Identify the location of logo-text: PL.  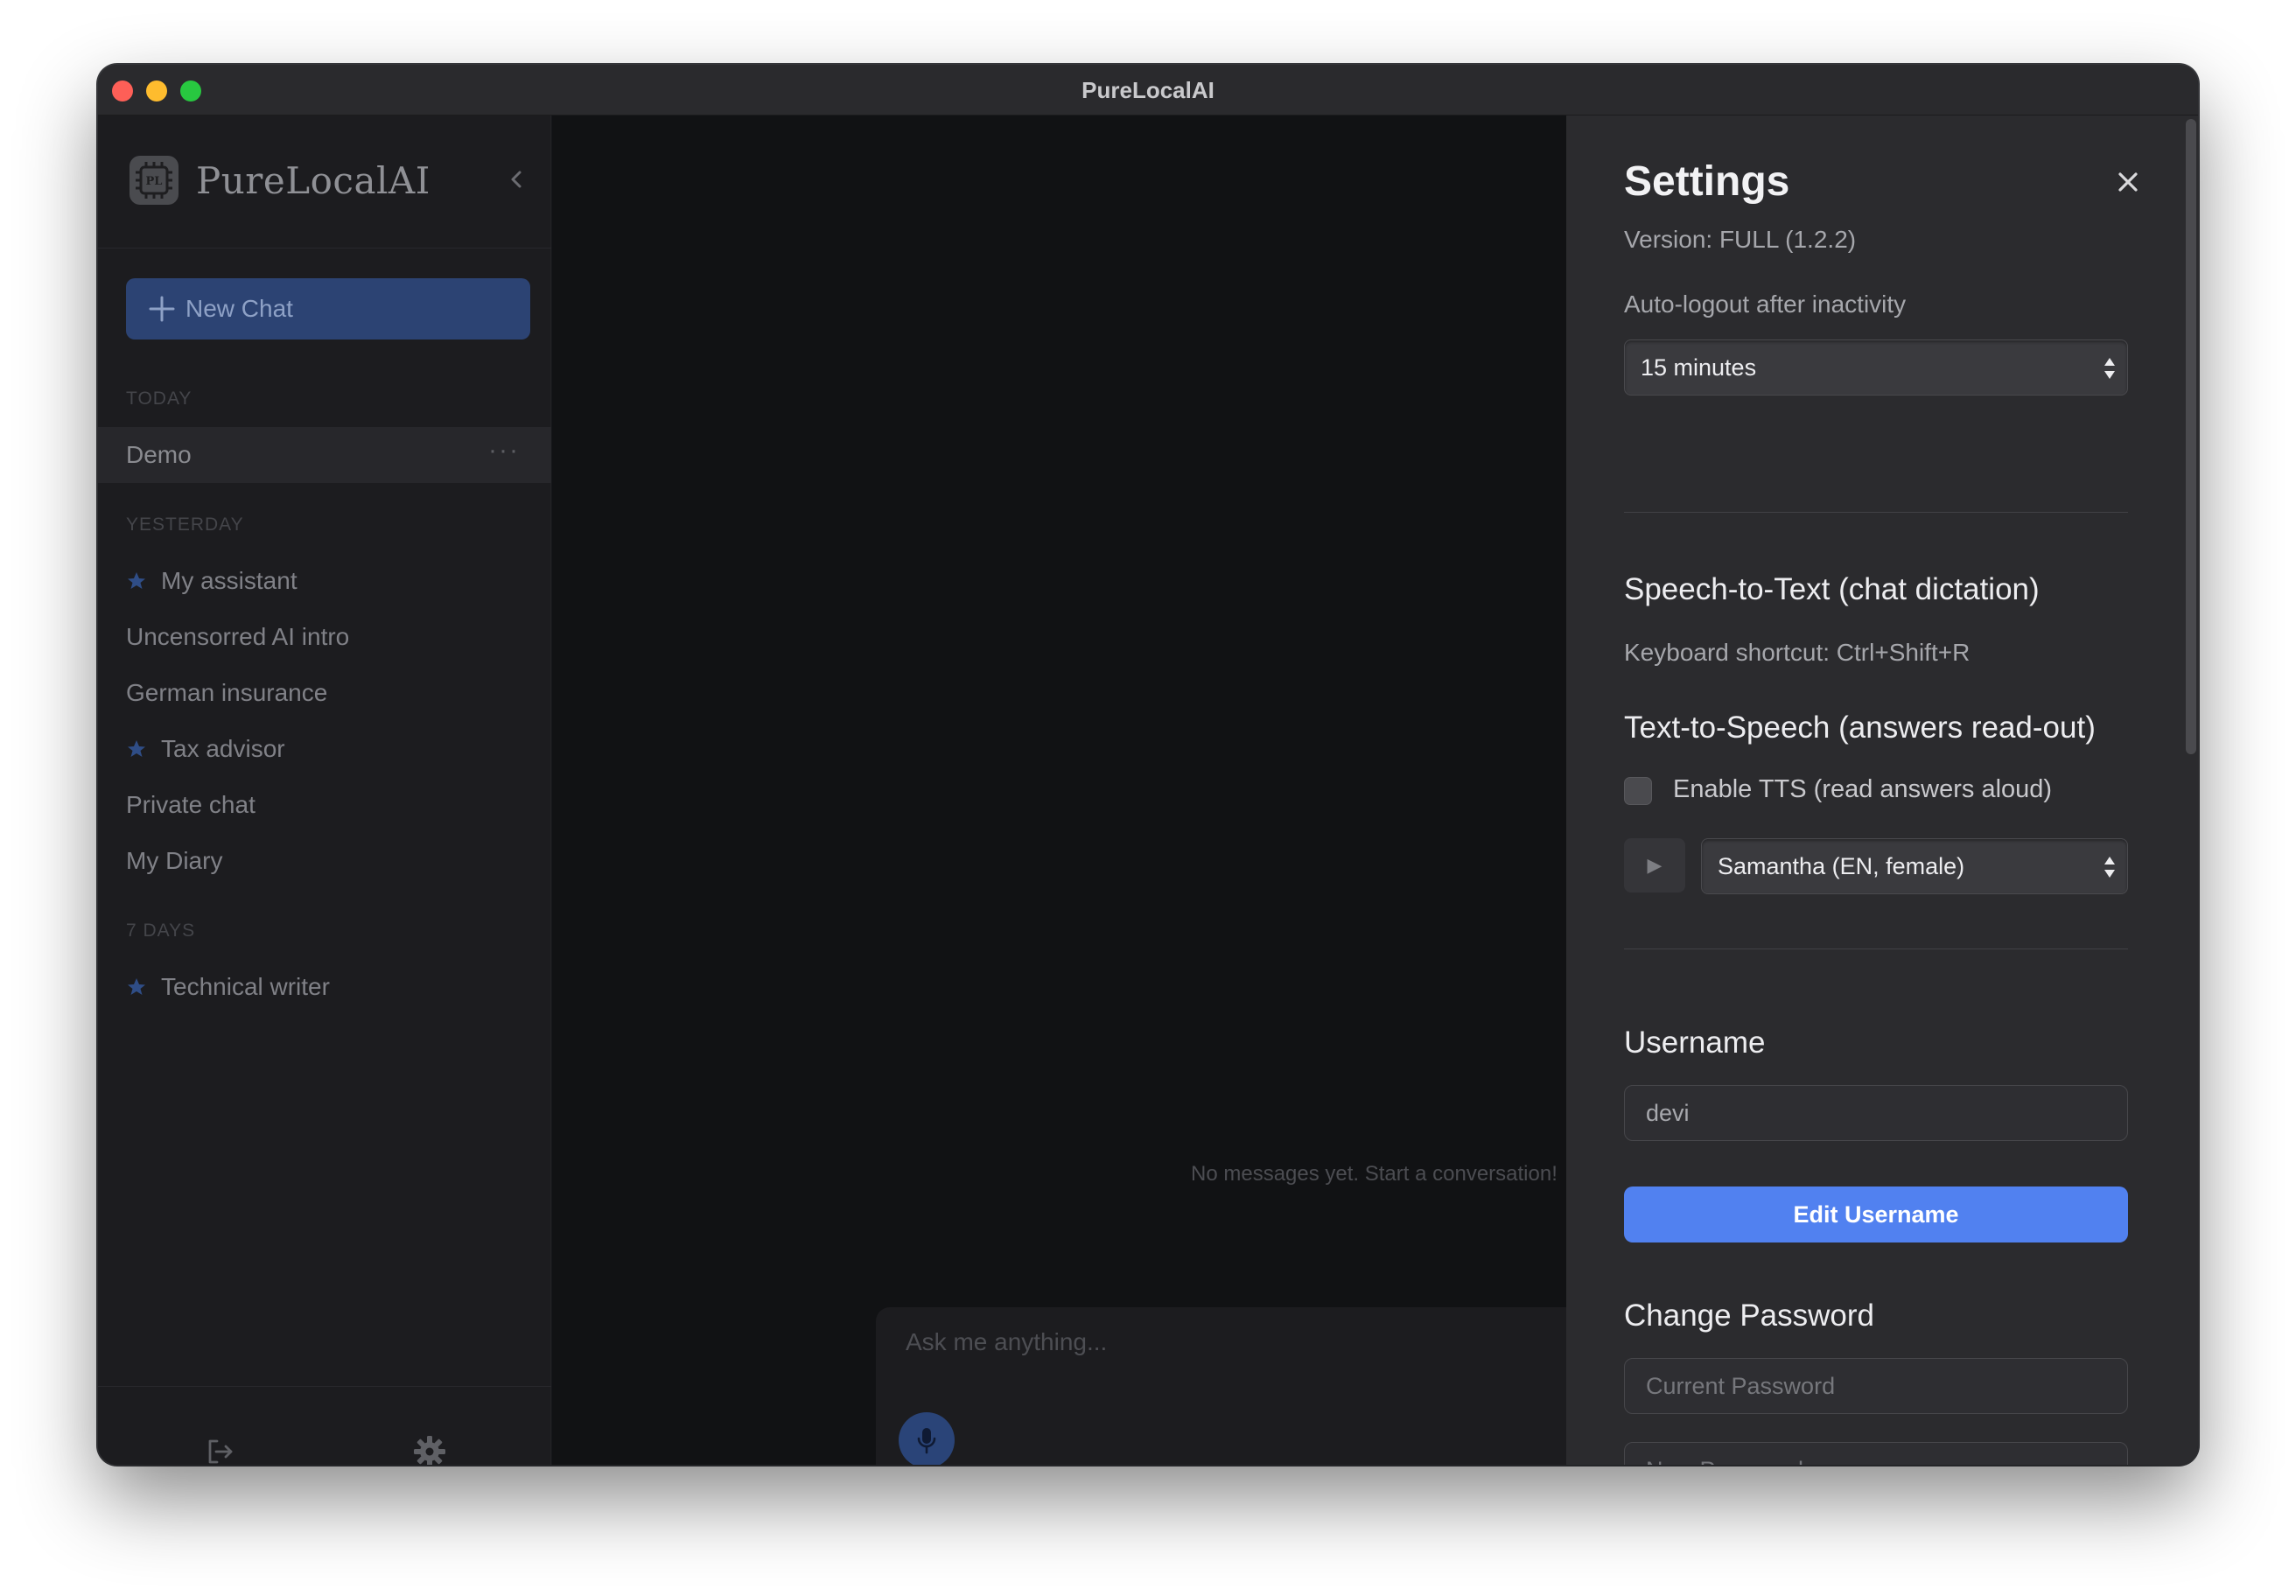
(154, 181).